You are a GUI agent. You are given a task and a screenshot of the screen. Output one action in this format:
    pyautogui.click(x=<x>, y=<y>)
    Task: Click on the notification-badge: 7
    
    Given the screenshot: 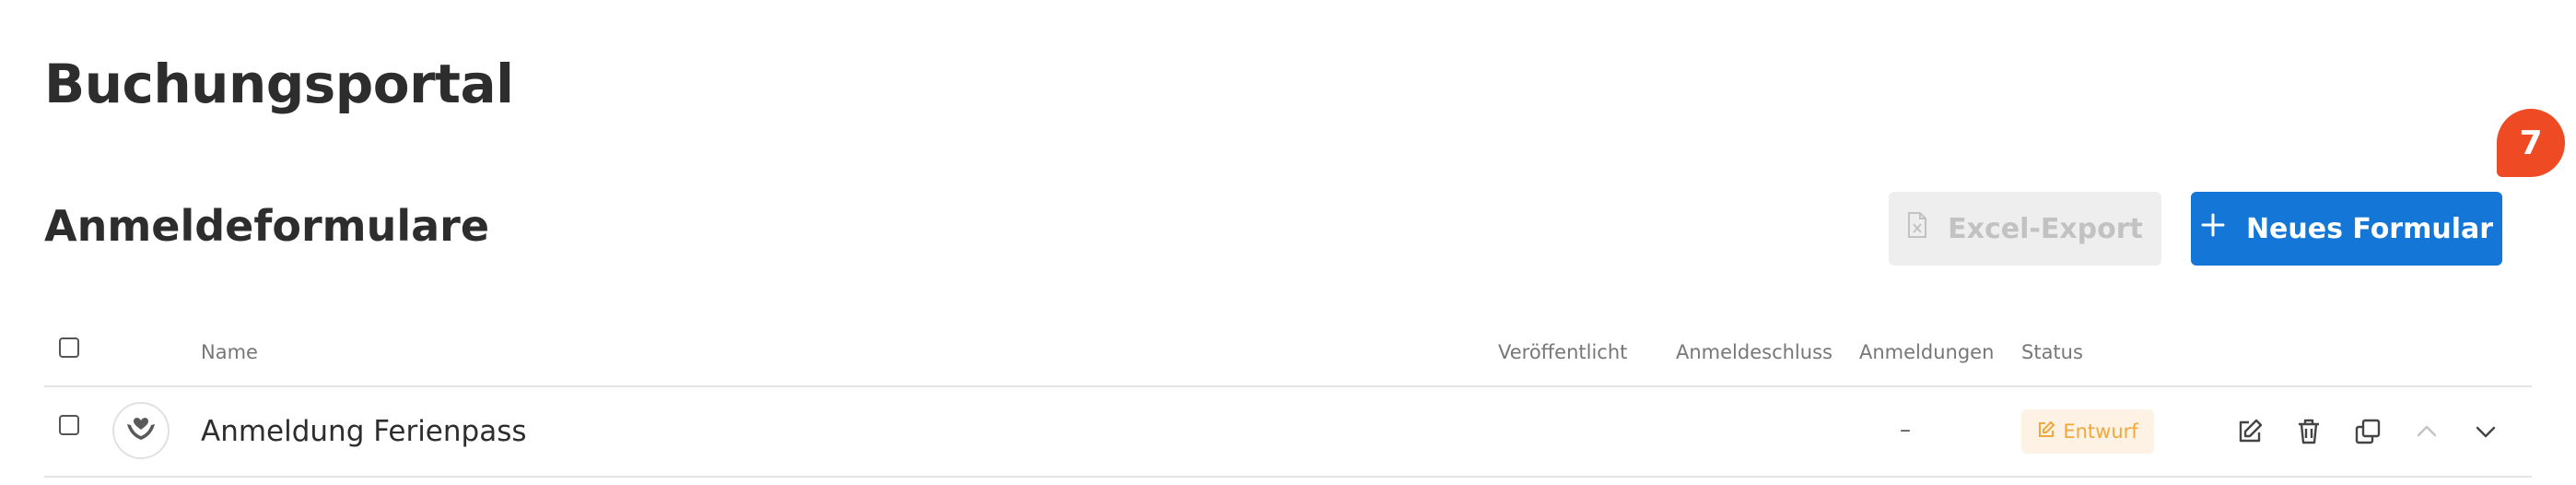 What is the action you would take?
    pyautogui.click(x=2531, y=143)
    